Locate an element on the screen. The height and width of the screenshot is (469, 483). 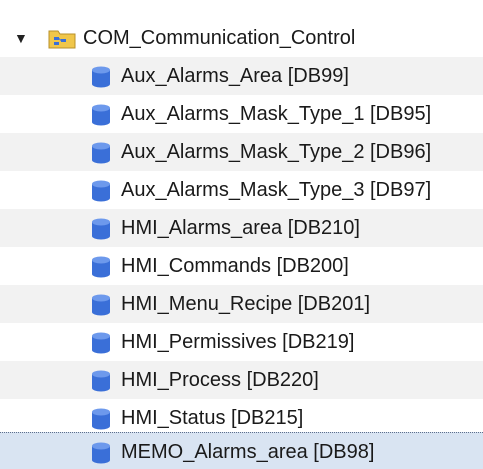
tree-folder-row: ▼ COM_Communication_Control is located at coordinates (241, 38).